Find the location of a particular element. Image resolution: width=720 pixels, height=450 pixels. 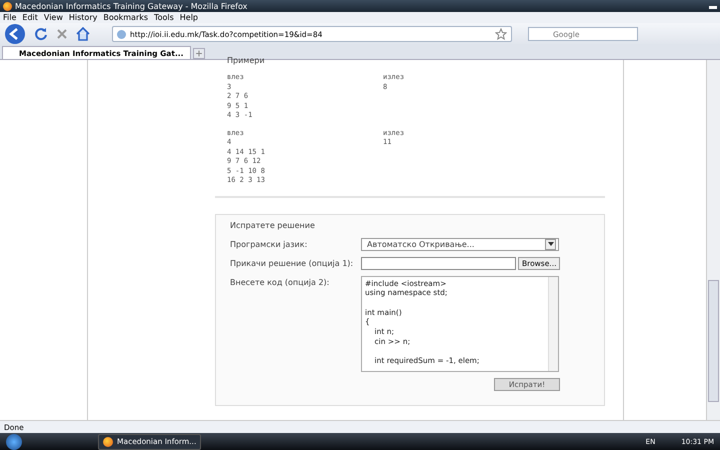

reload-icon is located at coordinates (41, 34).